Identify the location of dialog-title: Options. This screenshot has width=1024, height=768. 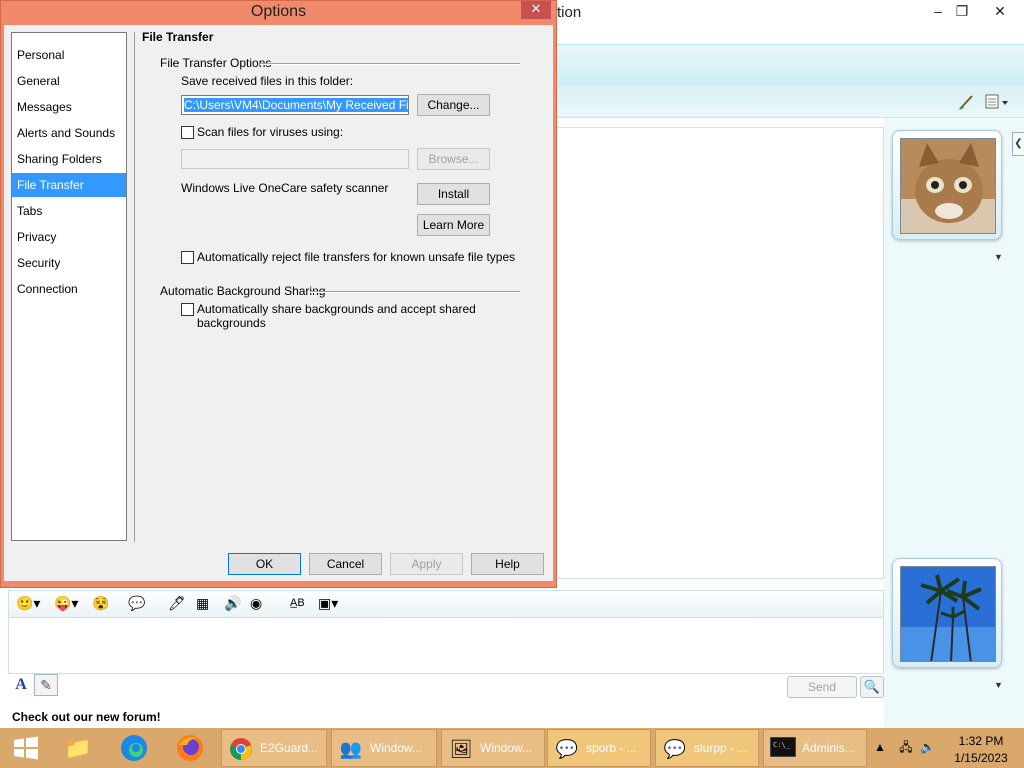
(278, 11).